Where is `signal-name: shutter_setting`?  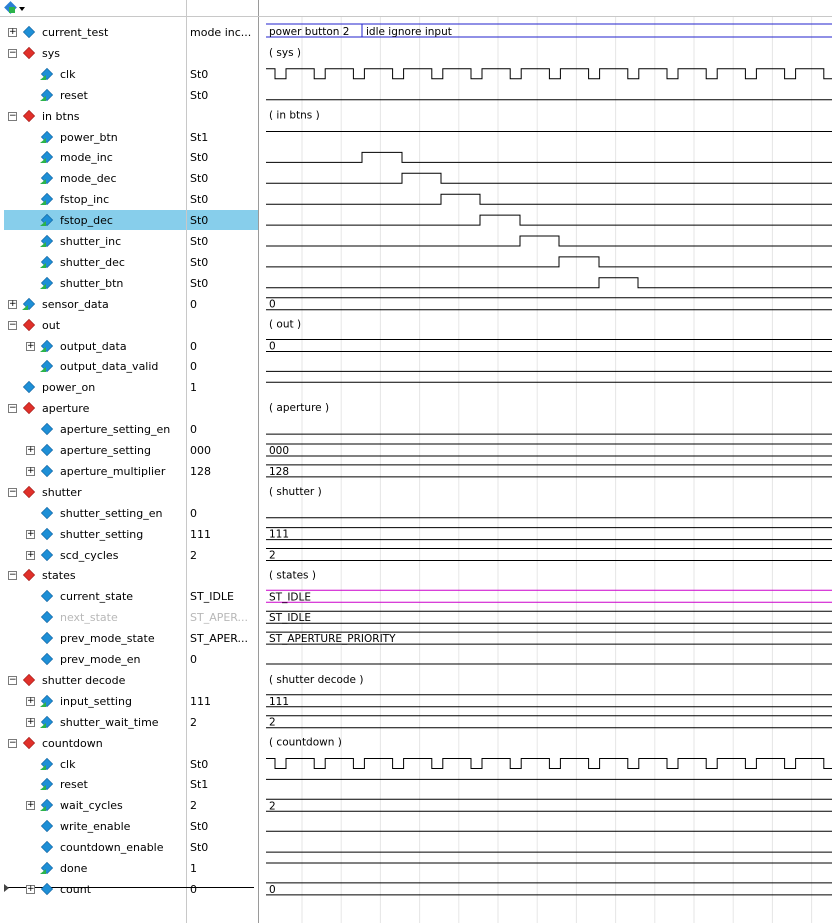 signal-name: shutter_setting is located at coordinates (101, 534).